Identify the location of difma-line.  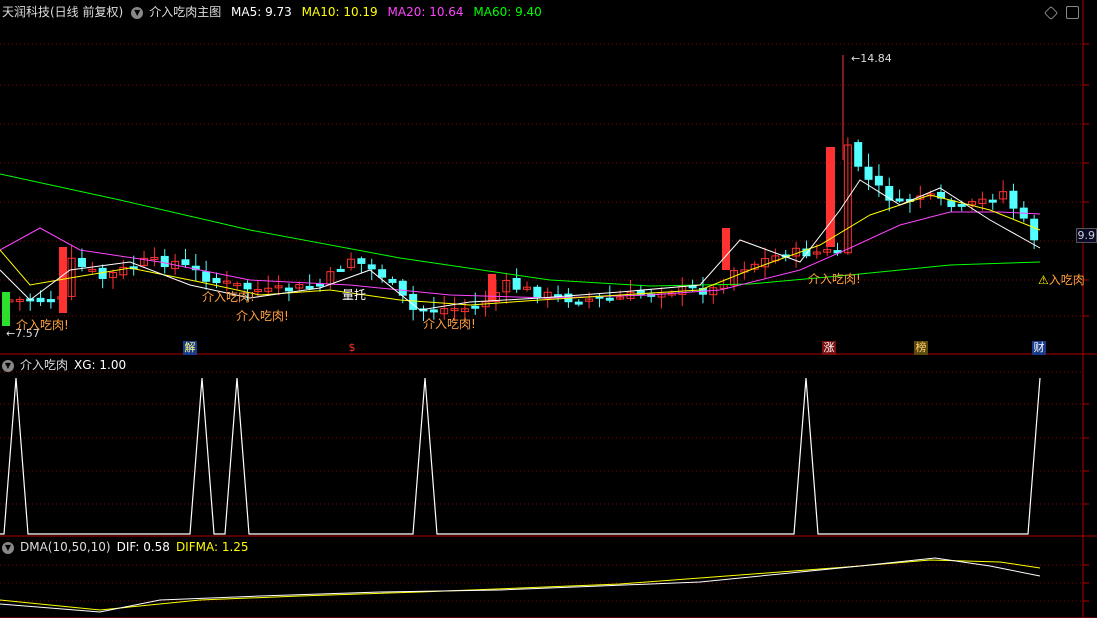
(520, 585).